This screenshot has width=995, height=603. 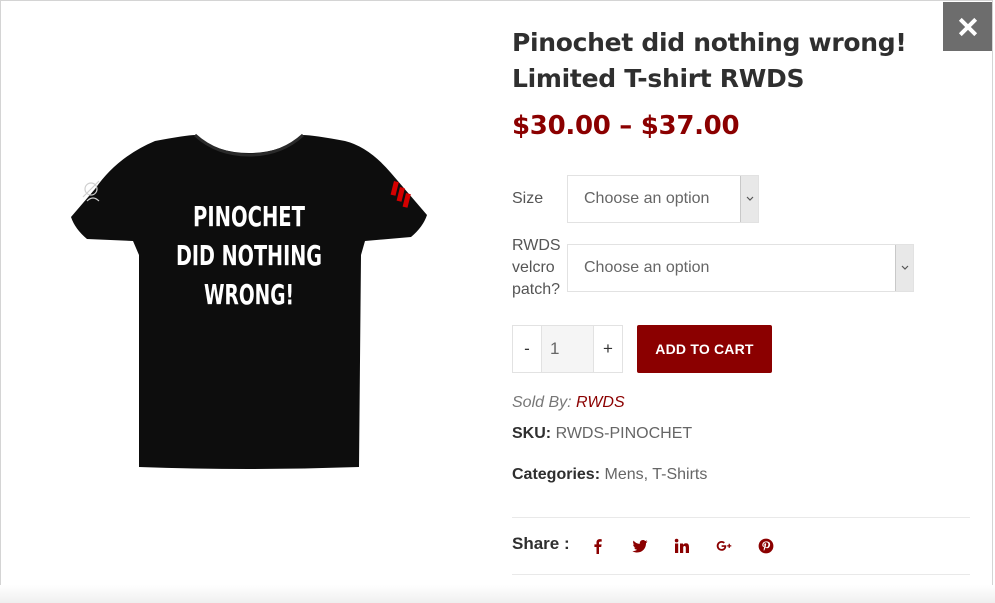 What do you see at coordinates (626, 126) in the screenshot?
I see `product-price: $30.00 – $37.00` at bounding box center [626, 126].